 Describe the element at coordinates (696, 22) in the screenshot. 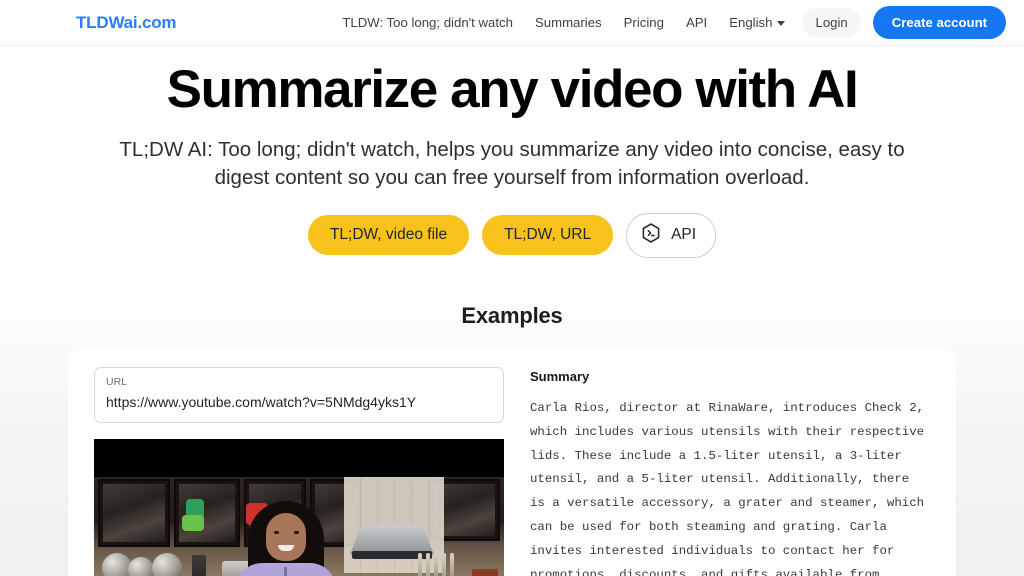

I see `nav-item-api: API` at that location.